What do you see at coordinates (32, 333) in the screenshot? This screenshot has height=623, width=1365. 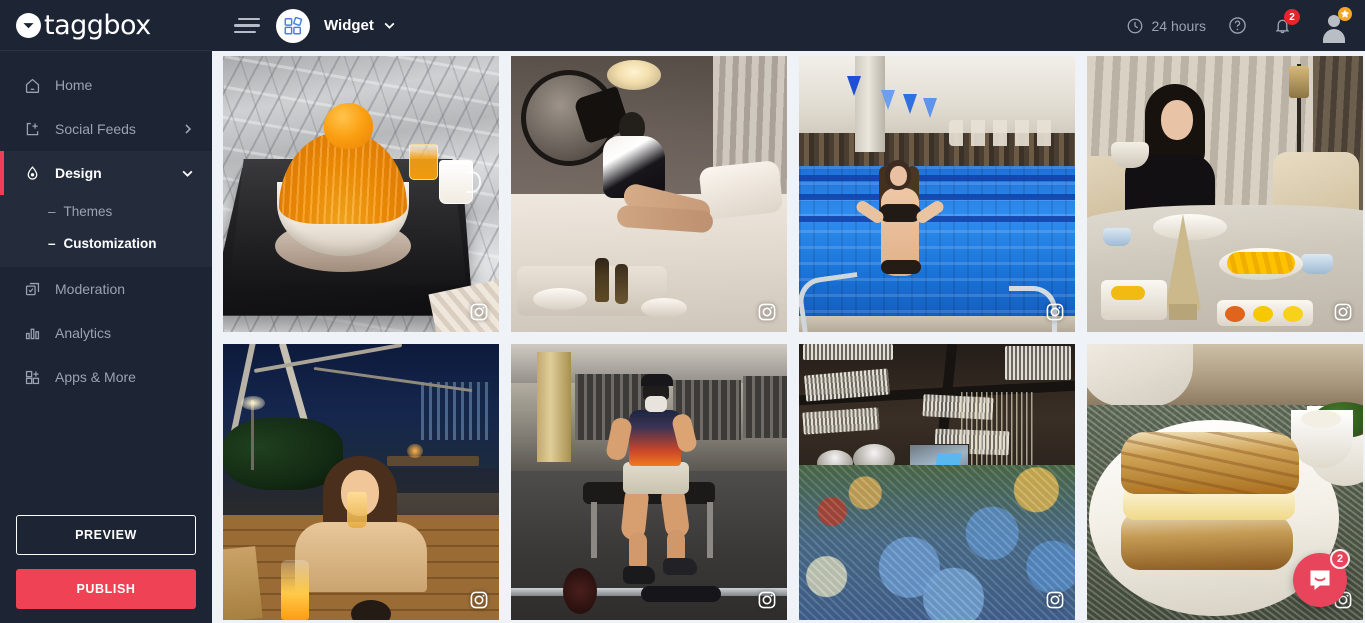 I see `analytics-bar-icon` at bounding box center [32, 333].